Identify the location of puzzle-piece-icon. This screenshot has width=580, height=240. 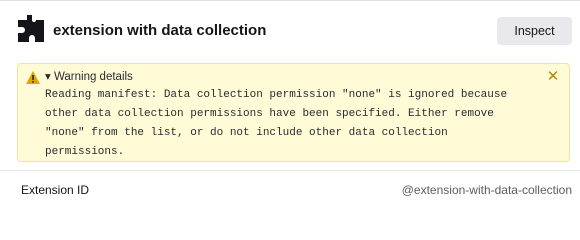
(31, 28).